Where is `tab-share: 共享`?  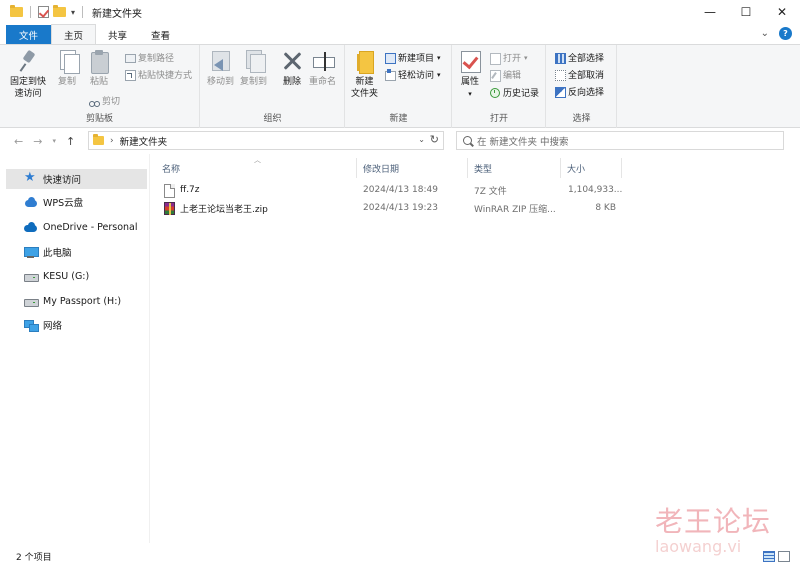
tab-share: 共享 is located at coordinates (117, 34).